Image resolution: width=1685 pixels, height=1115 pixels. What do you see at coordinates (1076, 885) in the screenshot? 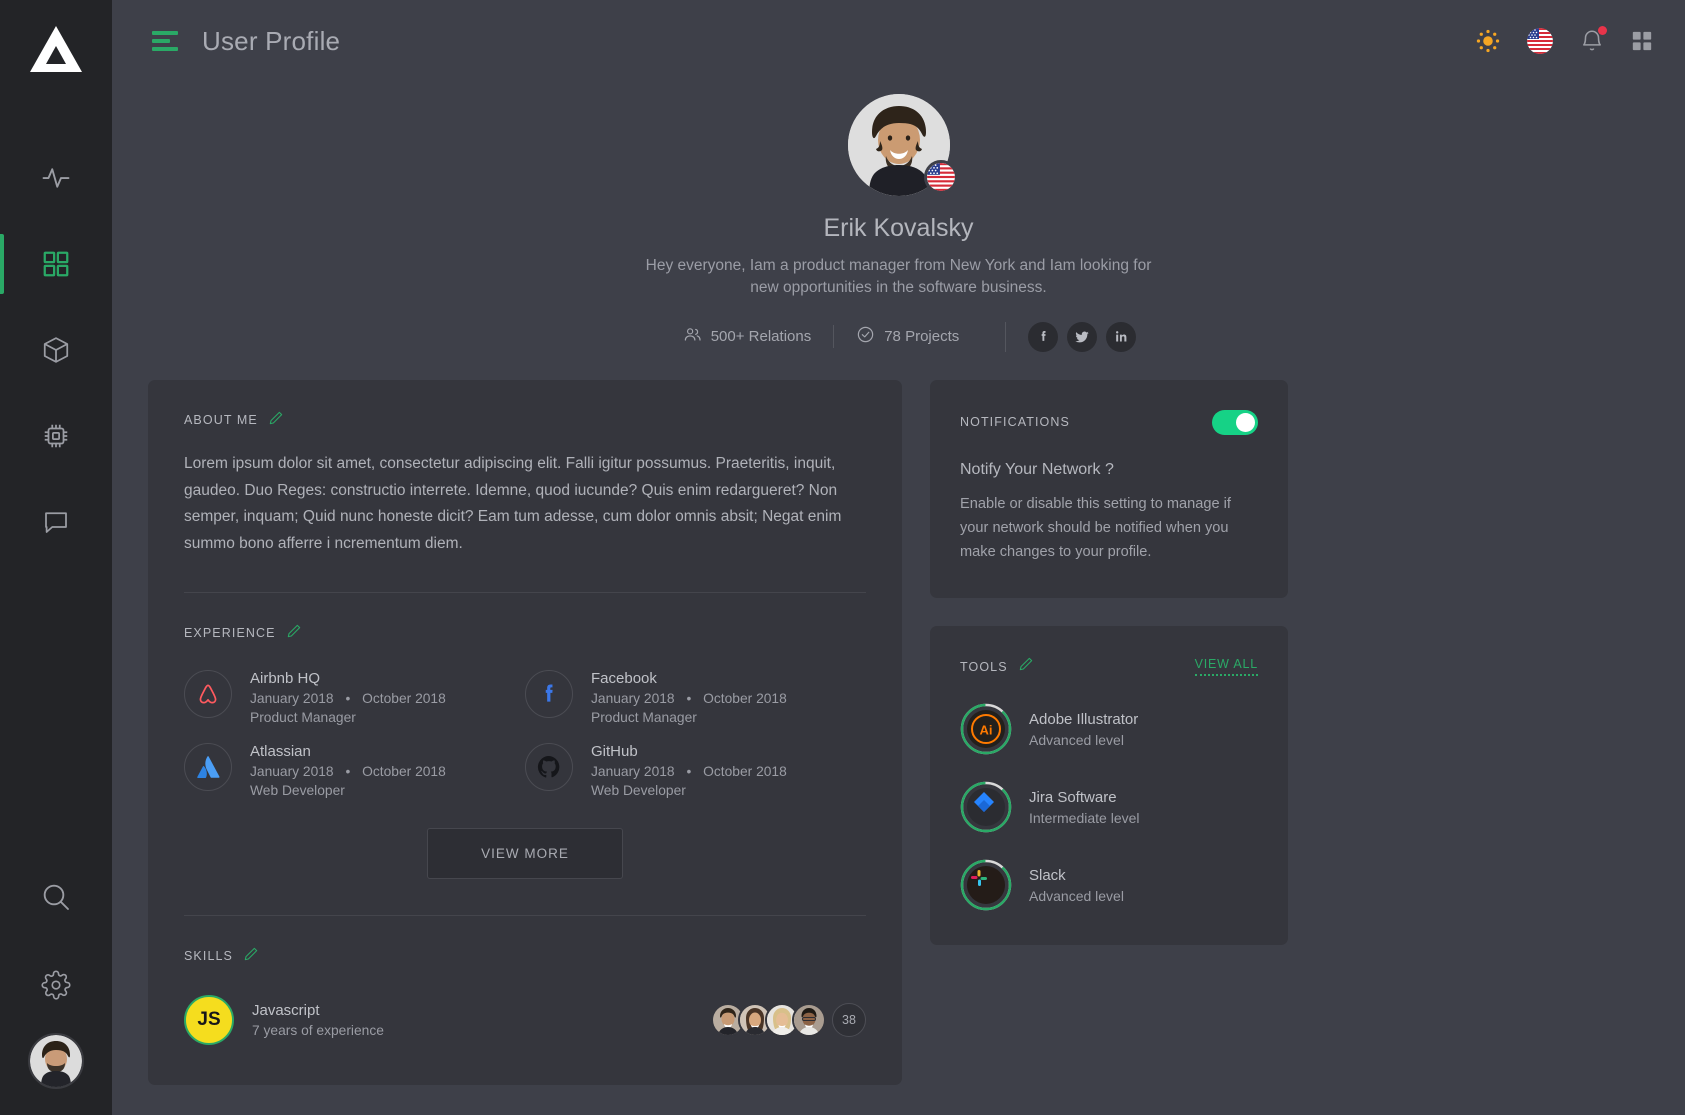
I see `tool-info: Slack Advanced level` at bounding box center [1076, 885].